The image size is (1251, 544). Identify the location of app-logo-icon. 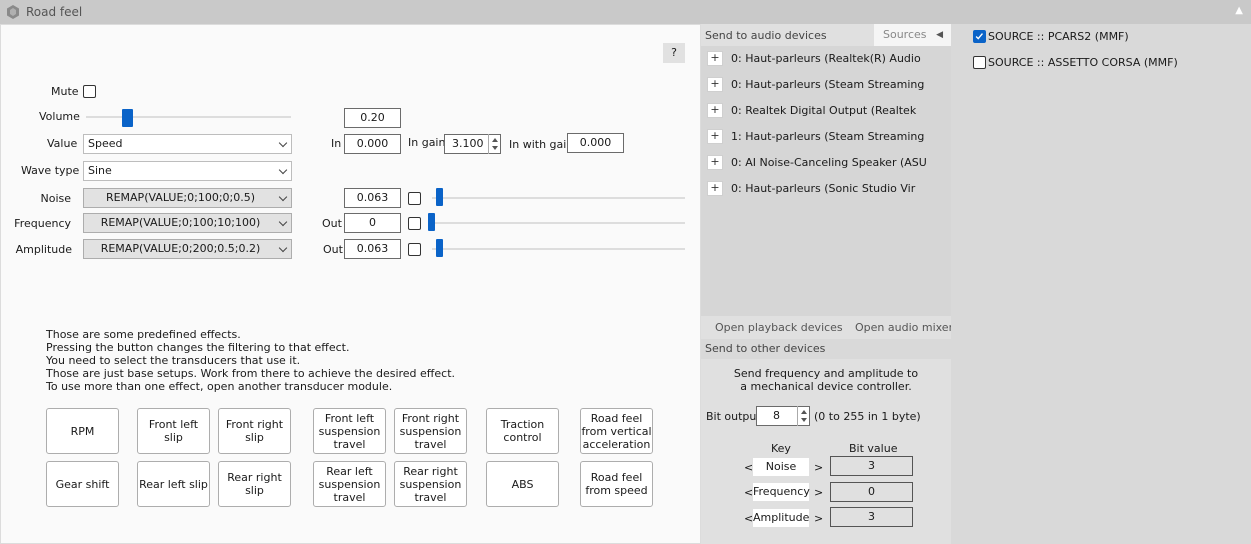
(13, 12).